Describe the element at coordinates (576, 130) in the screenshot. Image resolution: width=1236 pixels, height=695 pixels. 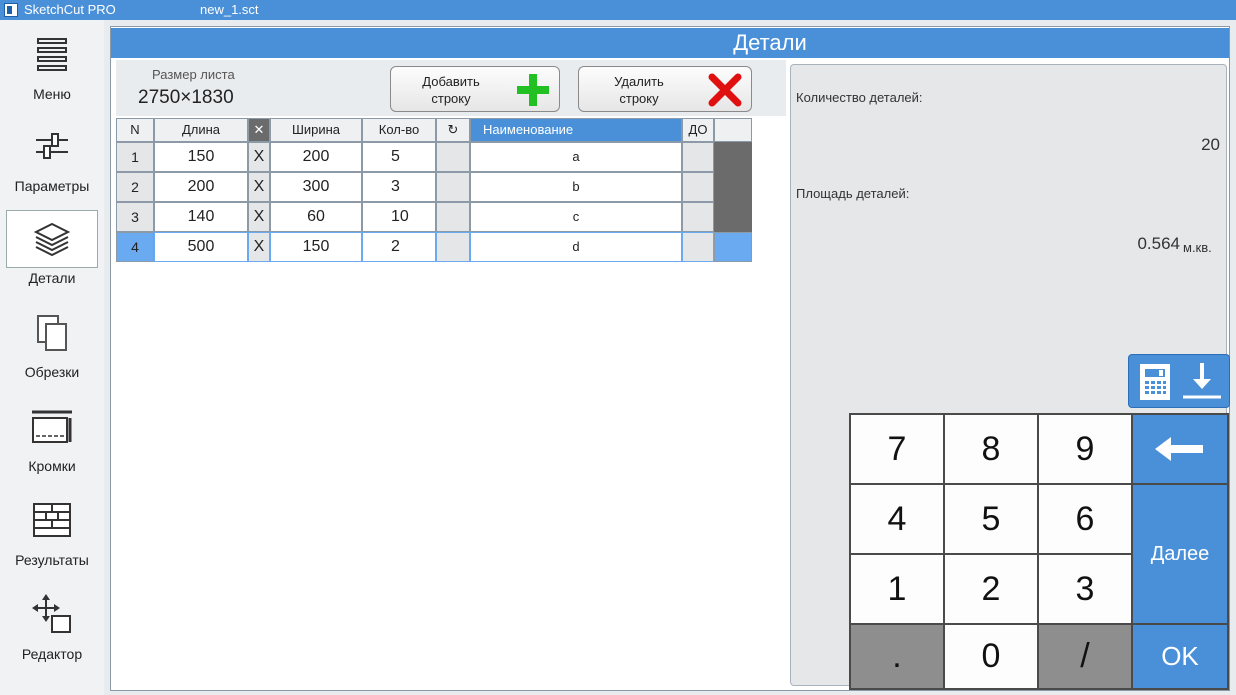
I see `header-name: Наименование` at that location.